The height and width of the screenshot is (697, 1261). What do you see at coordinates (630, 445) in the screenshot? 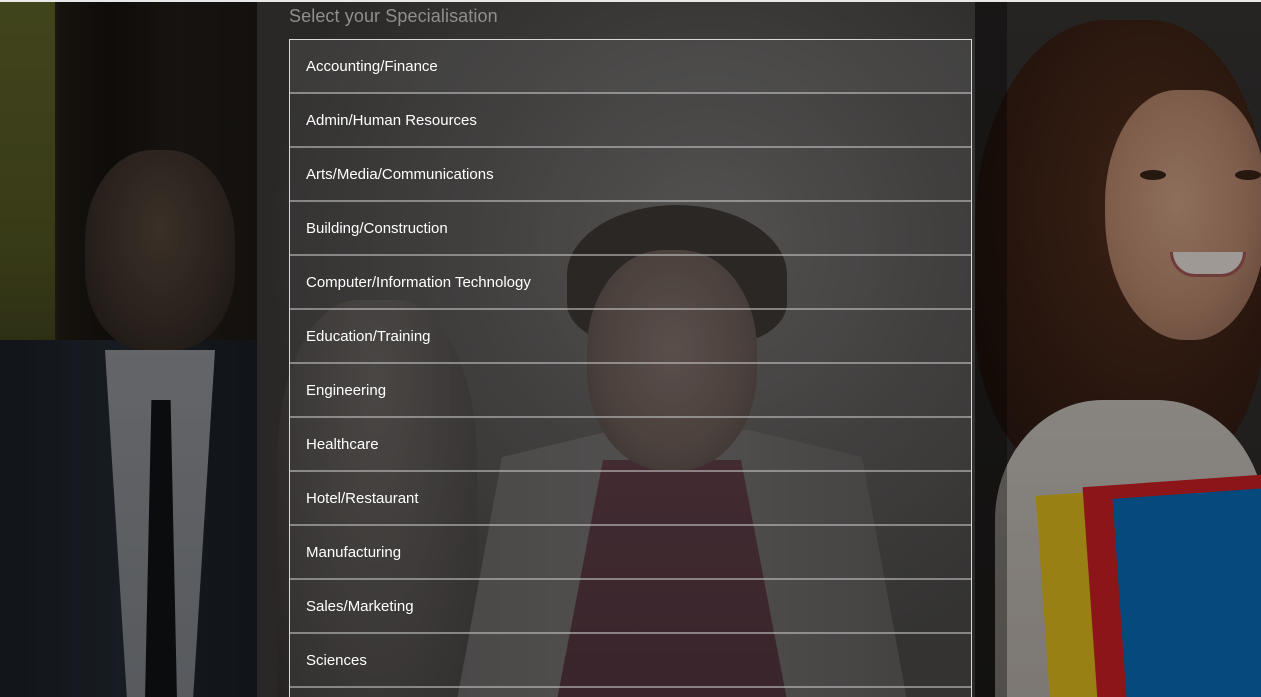
I see `specialisation-item-healthcare: Healthcare` at bounding box center [630, 445].